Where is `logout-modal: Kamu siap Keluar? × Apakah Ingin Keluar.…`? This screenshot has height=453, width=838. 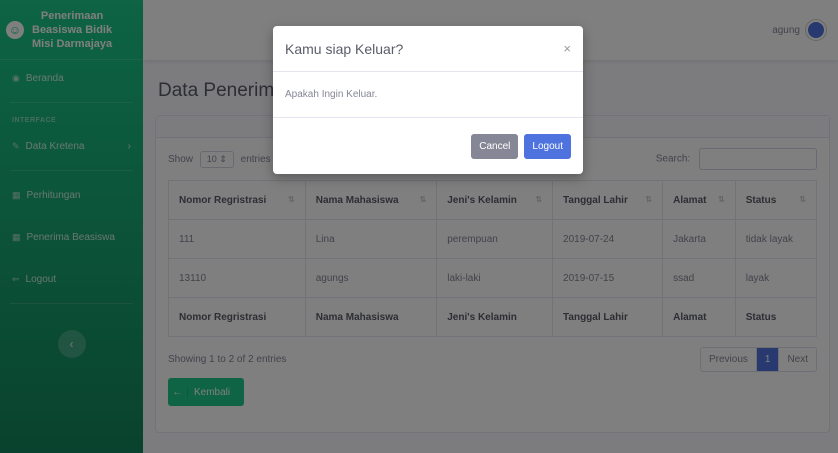
logout-modal: Kamu siap Keluar? × Apakah Ingin Keluar.… is located at coordinates (428, 100).